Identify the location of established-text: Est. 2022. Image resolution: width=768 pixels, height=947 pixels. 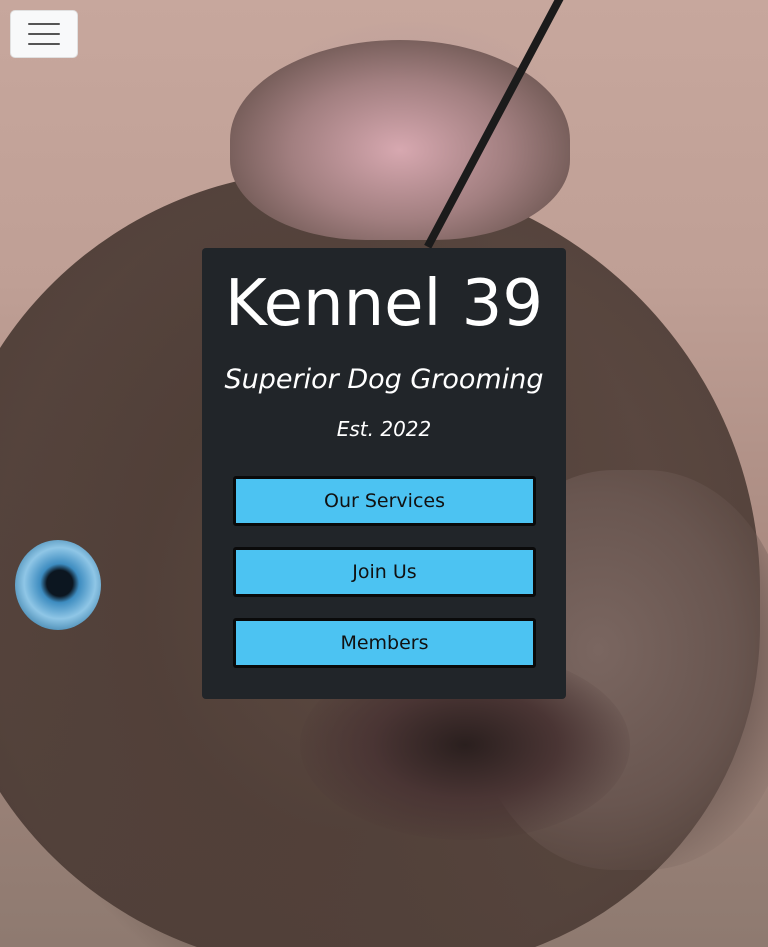
(384, 429).